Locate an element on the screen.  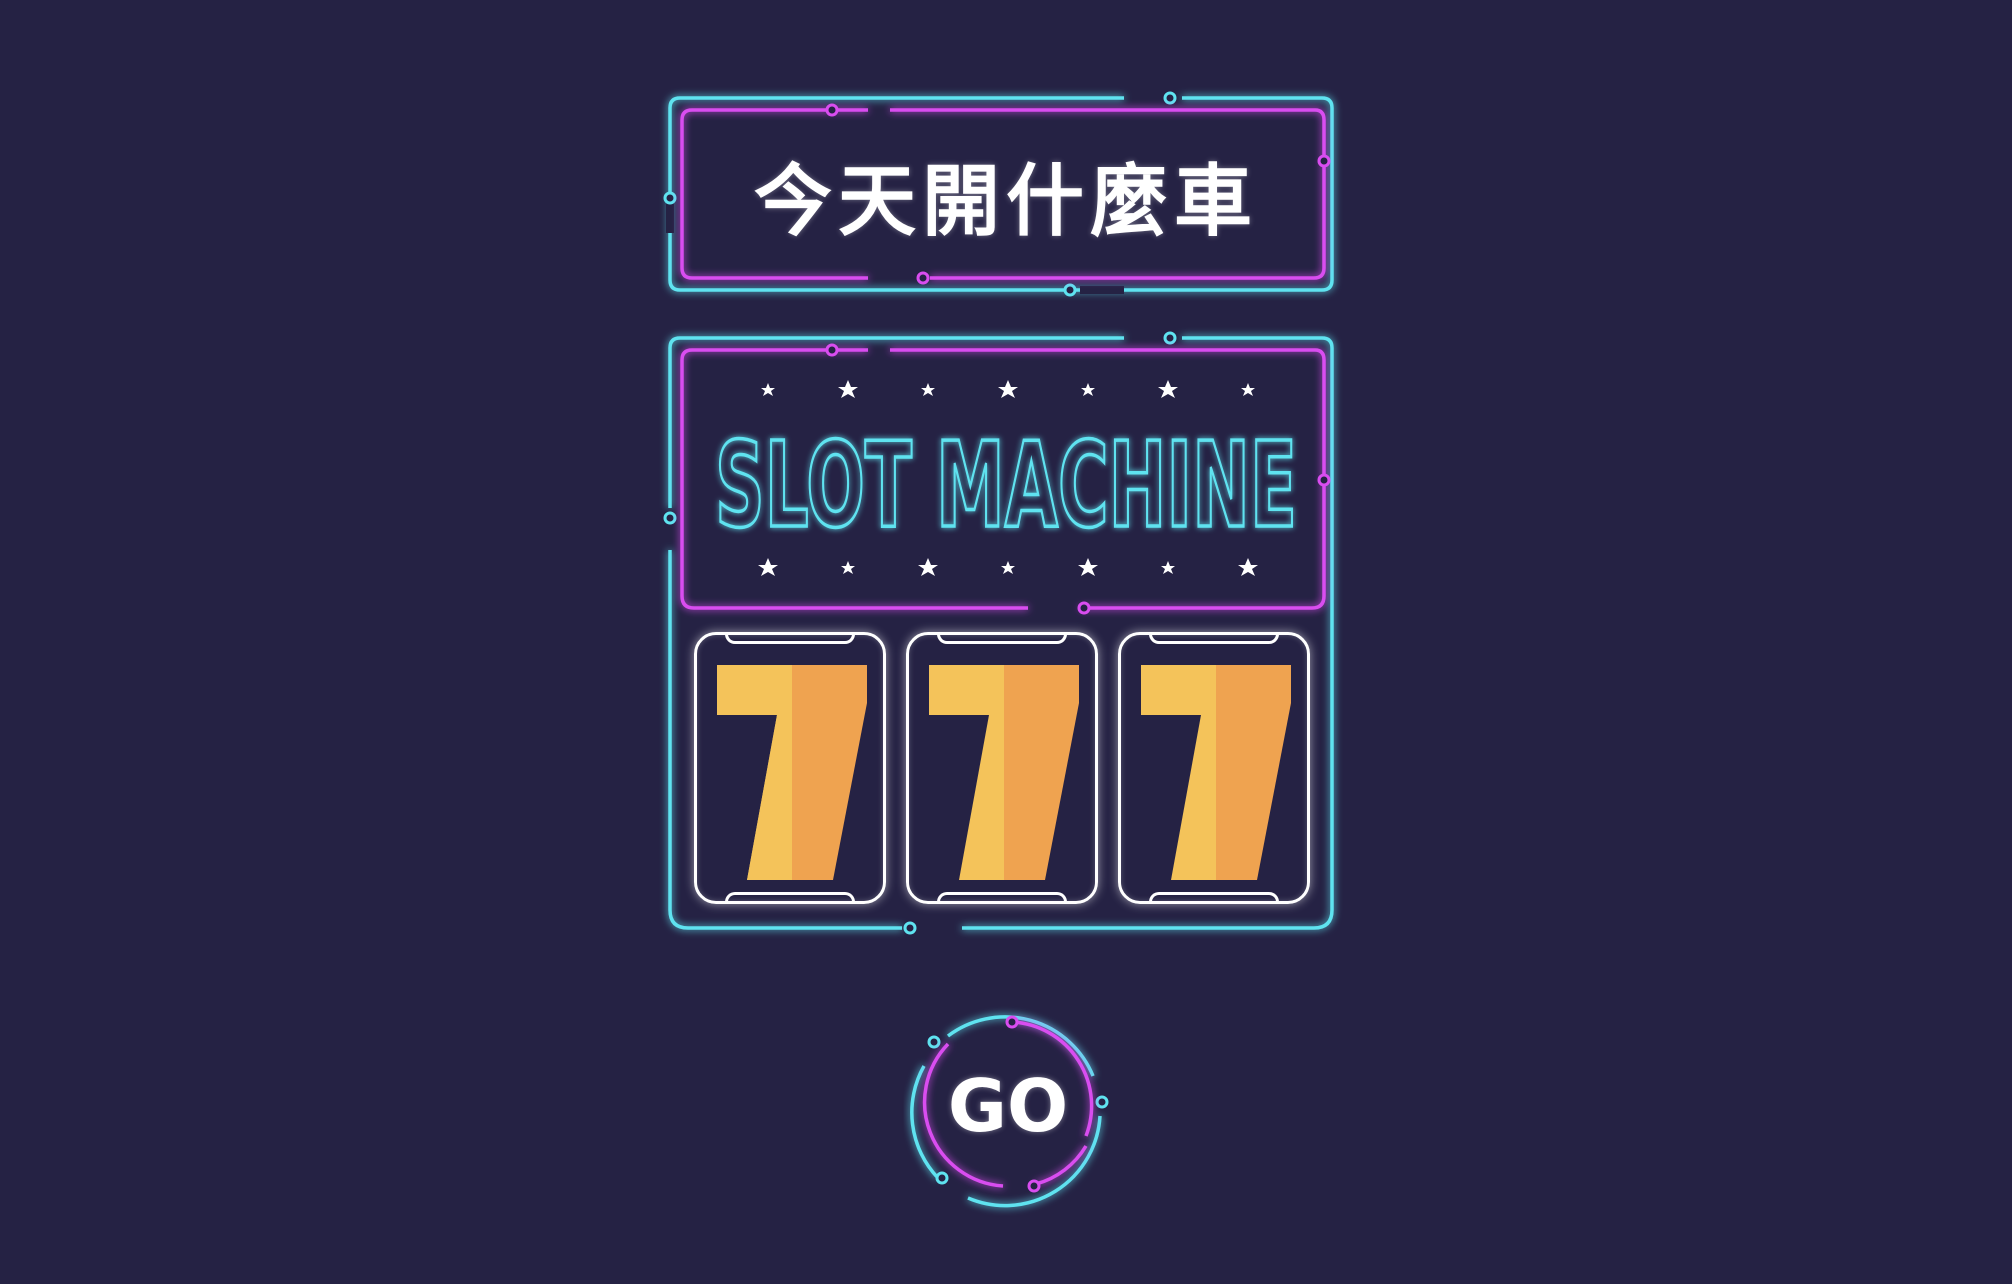
page-title: 今天開什麼車 is located at coordinates (1005, 202).